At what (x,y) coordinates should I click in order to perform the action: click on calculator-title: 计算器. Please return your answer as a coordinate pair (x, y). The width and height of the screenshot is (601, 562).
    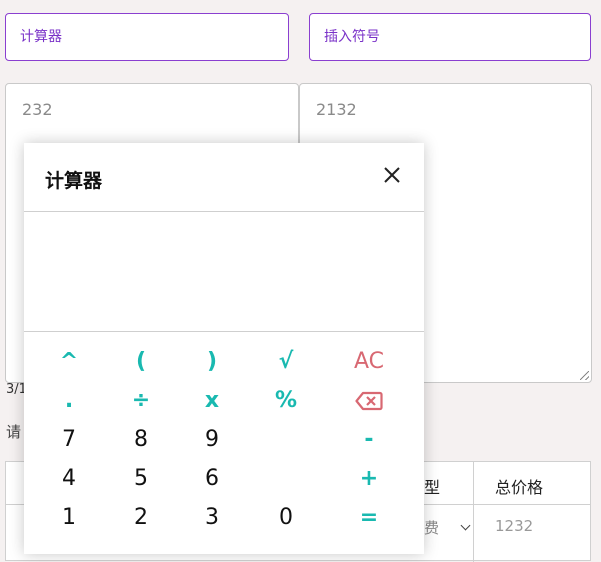
    Looking at the image, I should click on (74, 181).